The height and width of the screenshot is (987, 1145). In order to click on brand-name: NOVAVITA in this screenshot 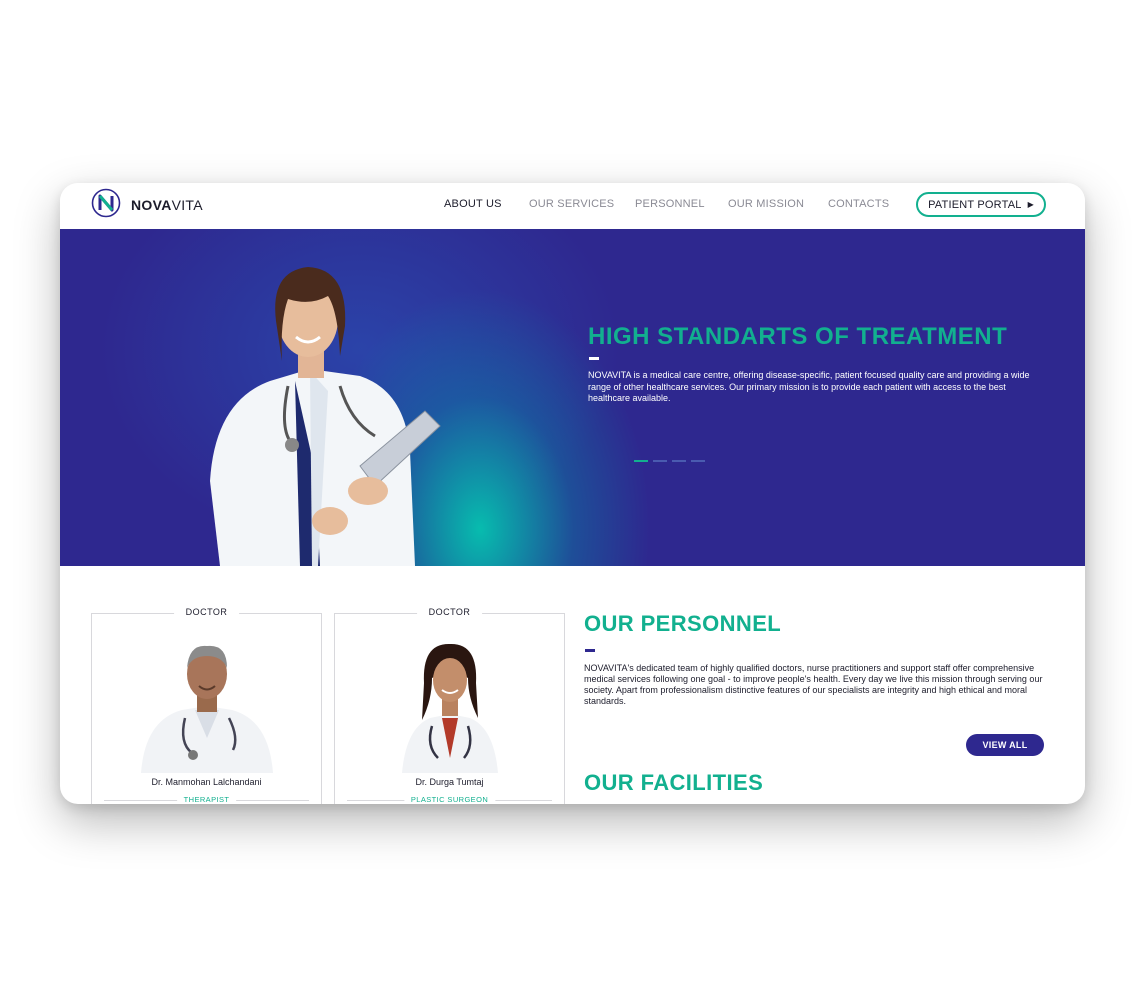, I will do `click(167, 205)`.